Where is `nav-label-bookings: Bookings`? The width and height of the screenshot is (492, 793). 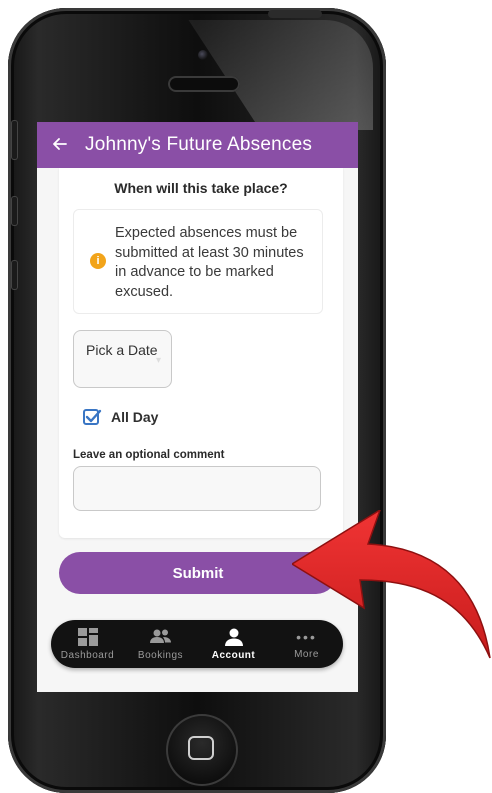
nav-label-bookings: Bookings is located at coordinates (160, 655).